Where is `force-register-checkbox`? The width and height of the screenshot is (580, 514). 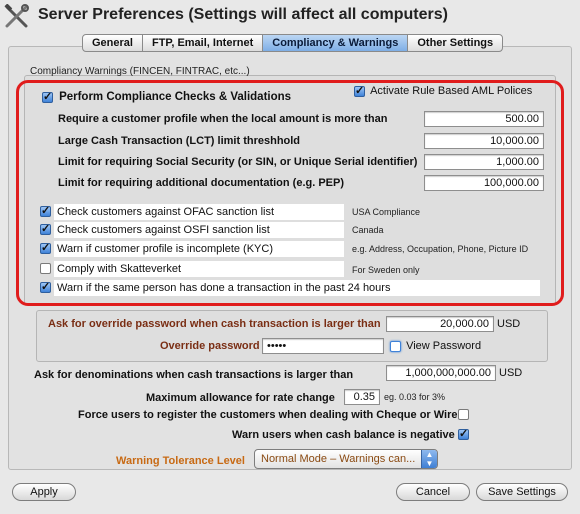
force-register-checkbox is located at coordinates (463, 414).